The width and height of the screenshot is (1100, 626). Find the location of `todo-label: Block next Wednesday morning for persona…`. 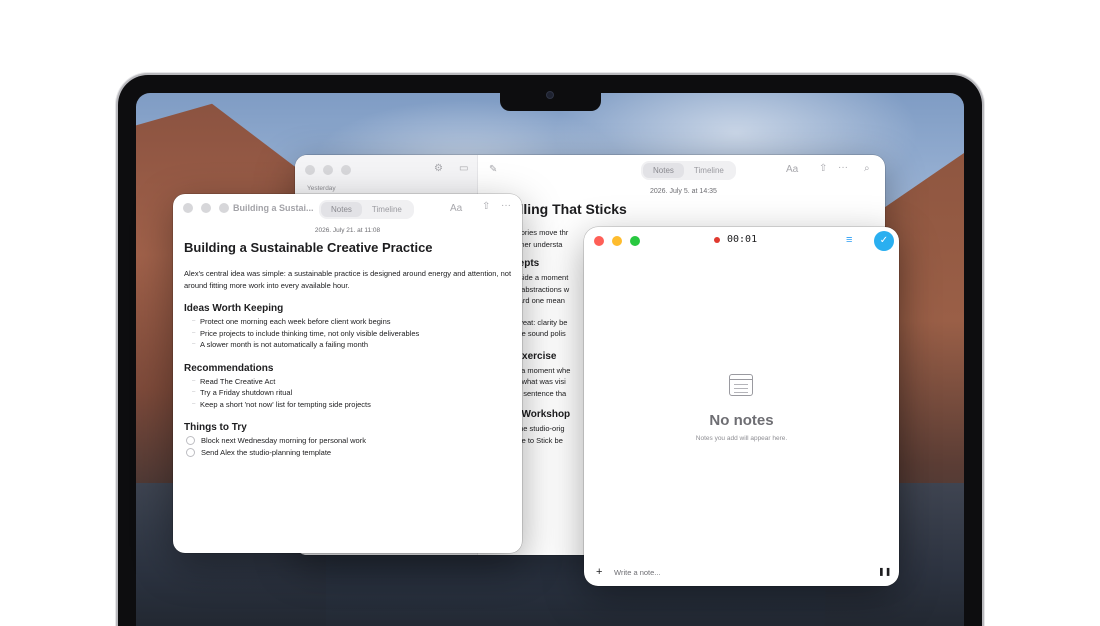

todo-label: Block next Wednesday morning for persona… is located at coordinates (283, 440).